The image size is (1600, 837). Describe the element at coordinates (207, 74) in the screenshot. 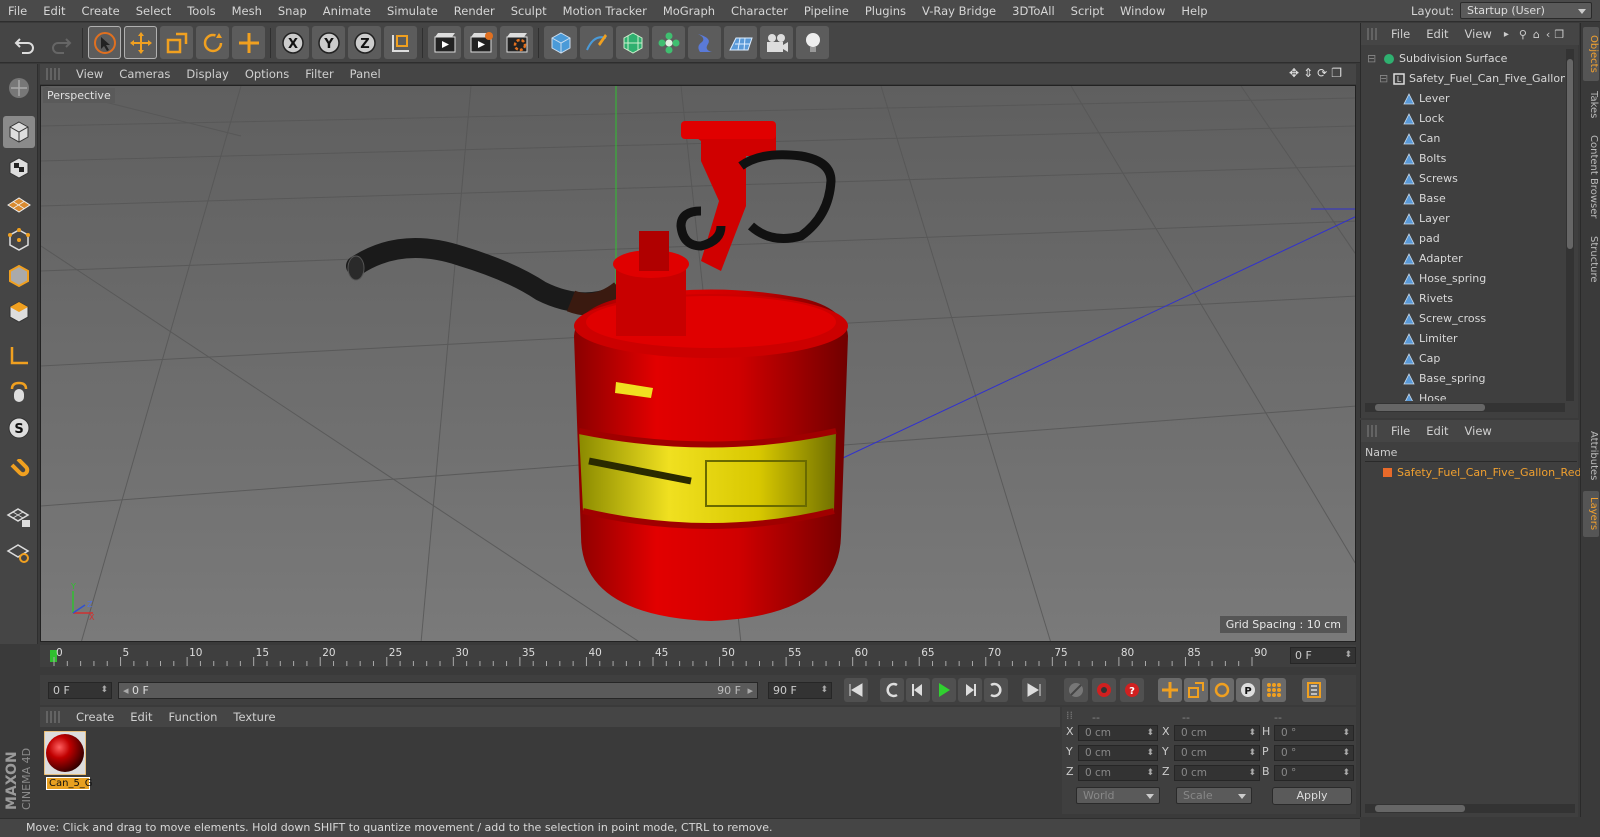

I see `viewport-menu-display: Display` at that location.